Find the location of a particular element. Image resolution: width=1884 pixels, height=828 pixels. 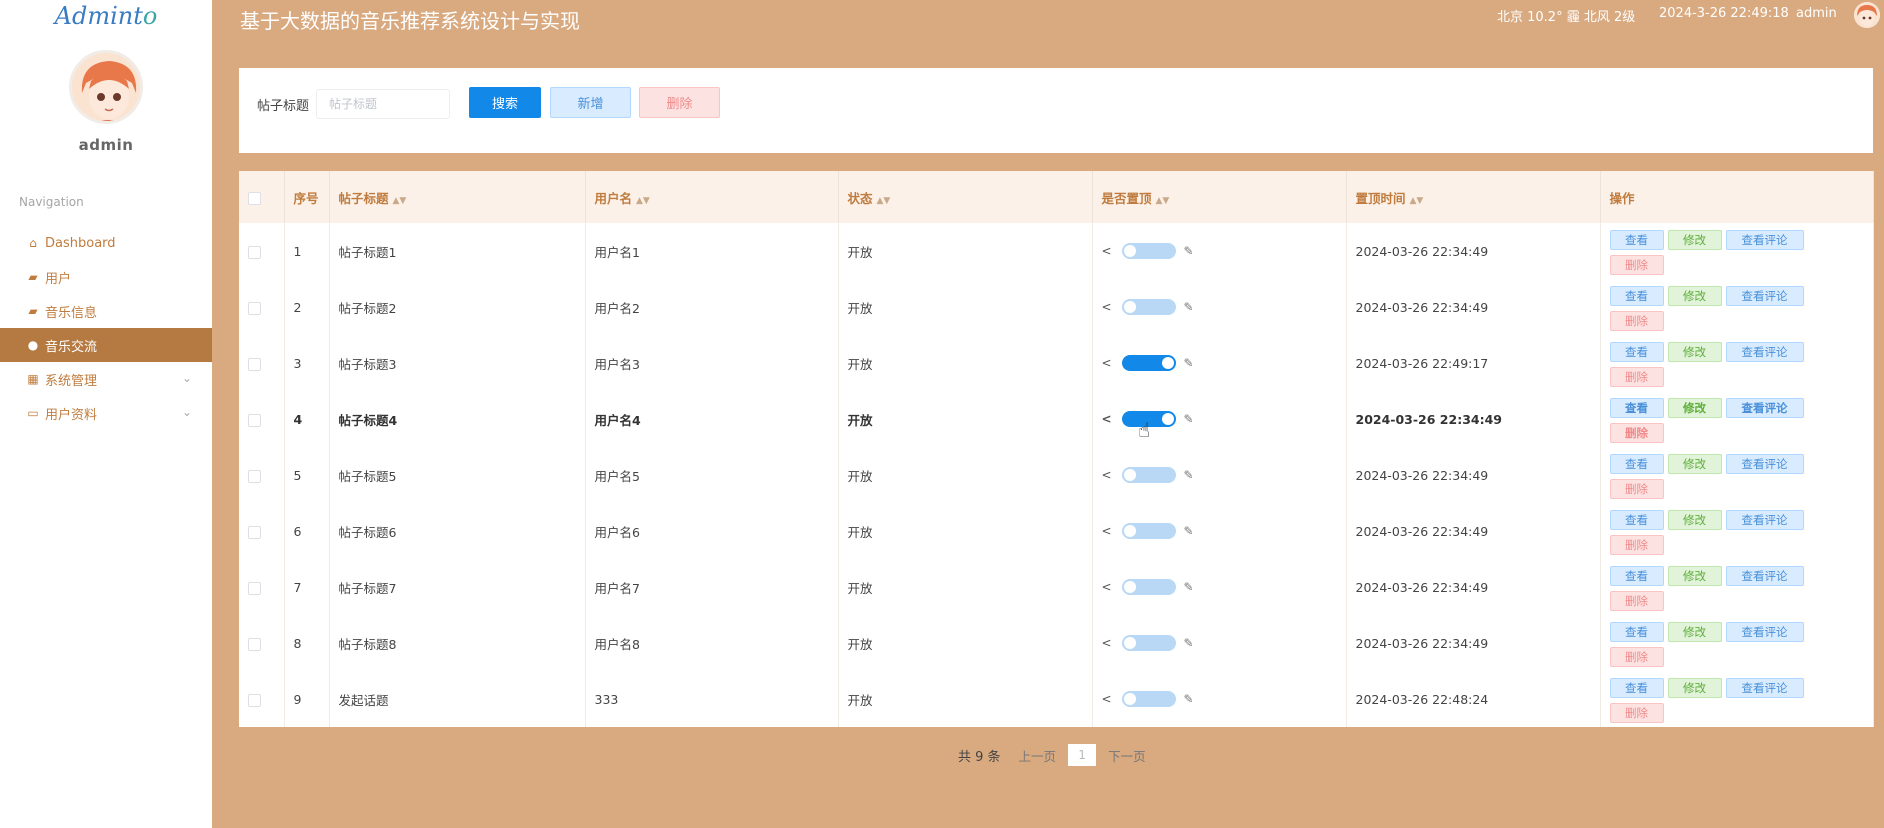

sidebar-item-music-exchange: ● 音乐交流 is located at coordinates (106, 345).